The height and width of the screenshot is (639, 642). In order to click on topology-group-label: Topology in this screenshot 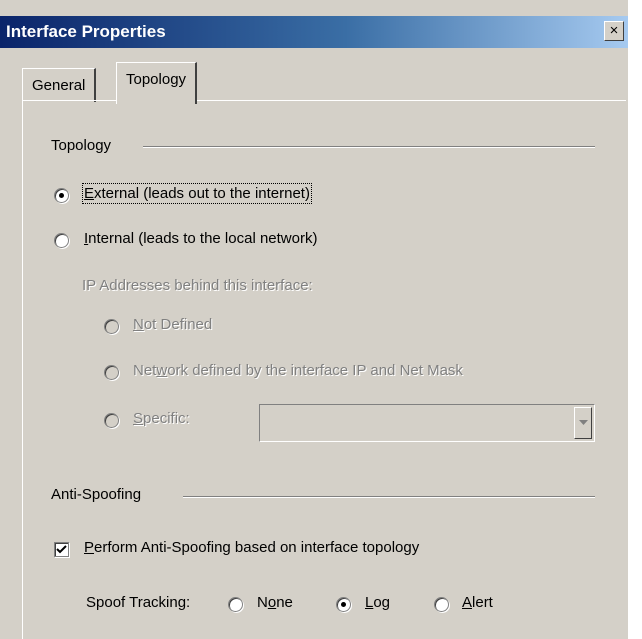, I will do `click(81, 145)`.